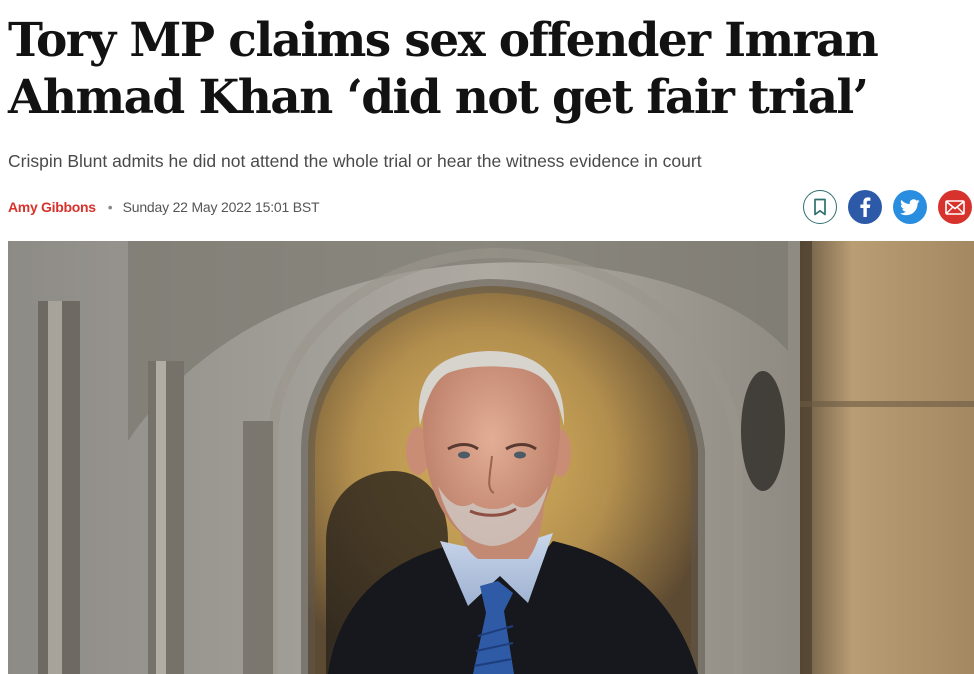  I want to click on share-bar, so click(887, 208).